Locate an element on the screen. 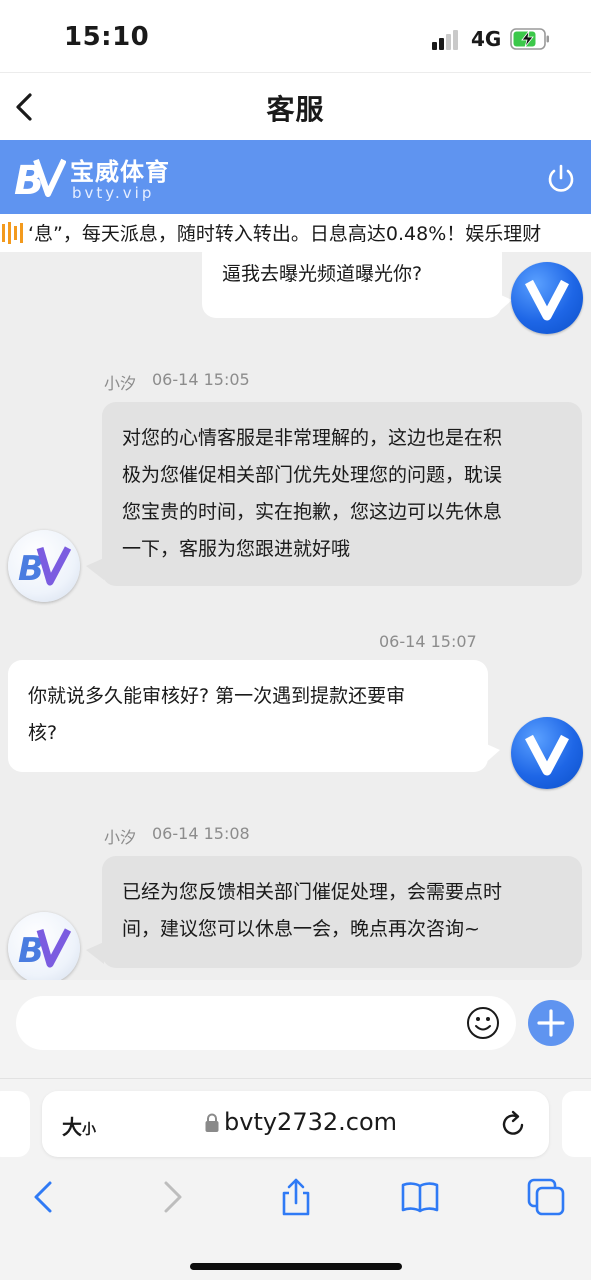 The image size is (591, 1280). text-size-small: 小 is located at coordinates (89, 1130).